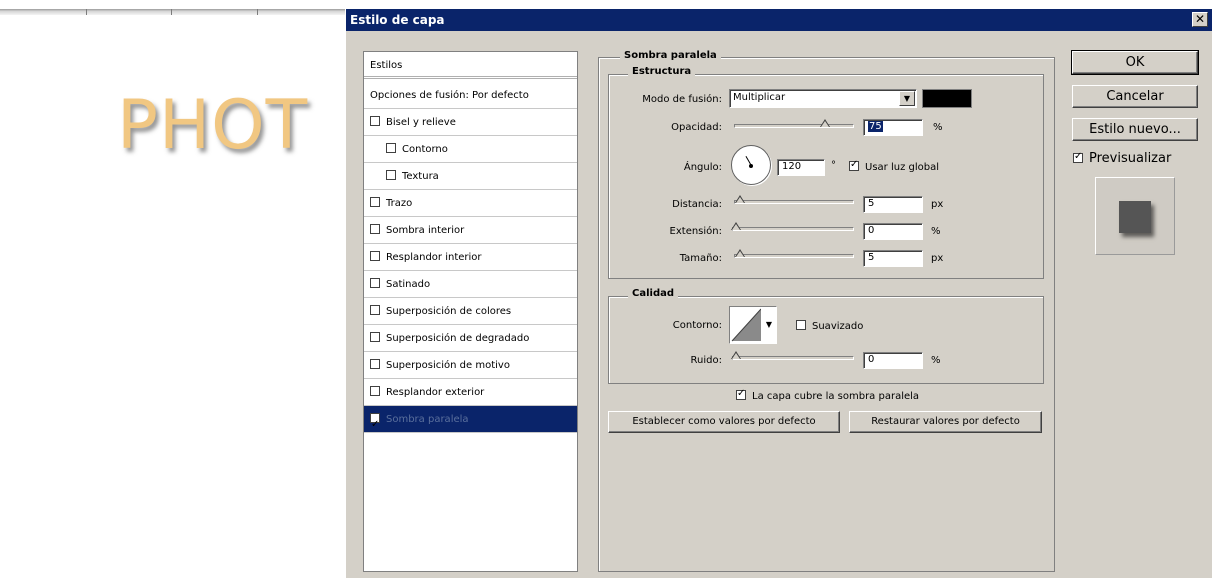 The width and height of the screenshot is (1212, 578). I want to click on noise-slider, so click(792, 355).